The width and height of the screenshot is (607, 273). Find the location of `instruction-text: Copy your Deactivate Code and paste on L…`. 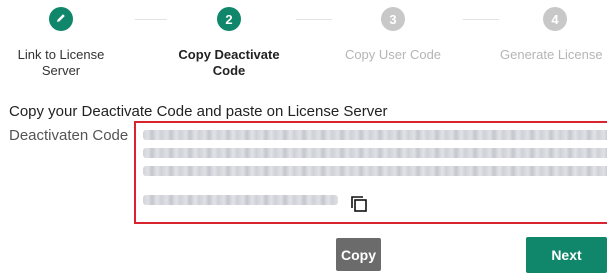

instruction-text: Copy your Deactivate Code and paste on L… is located at coordinates (198, 111).